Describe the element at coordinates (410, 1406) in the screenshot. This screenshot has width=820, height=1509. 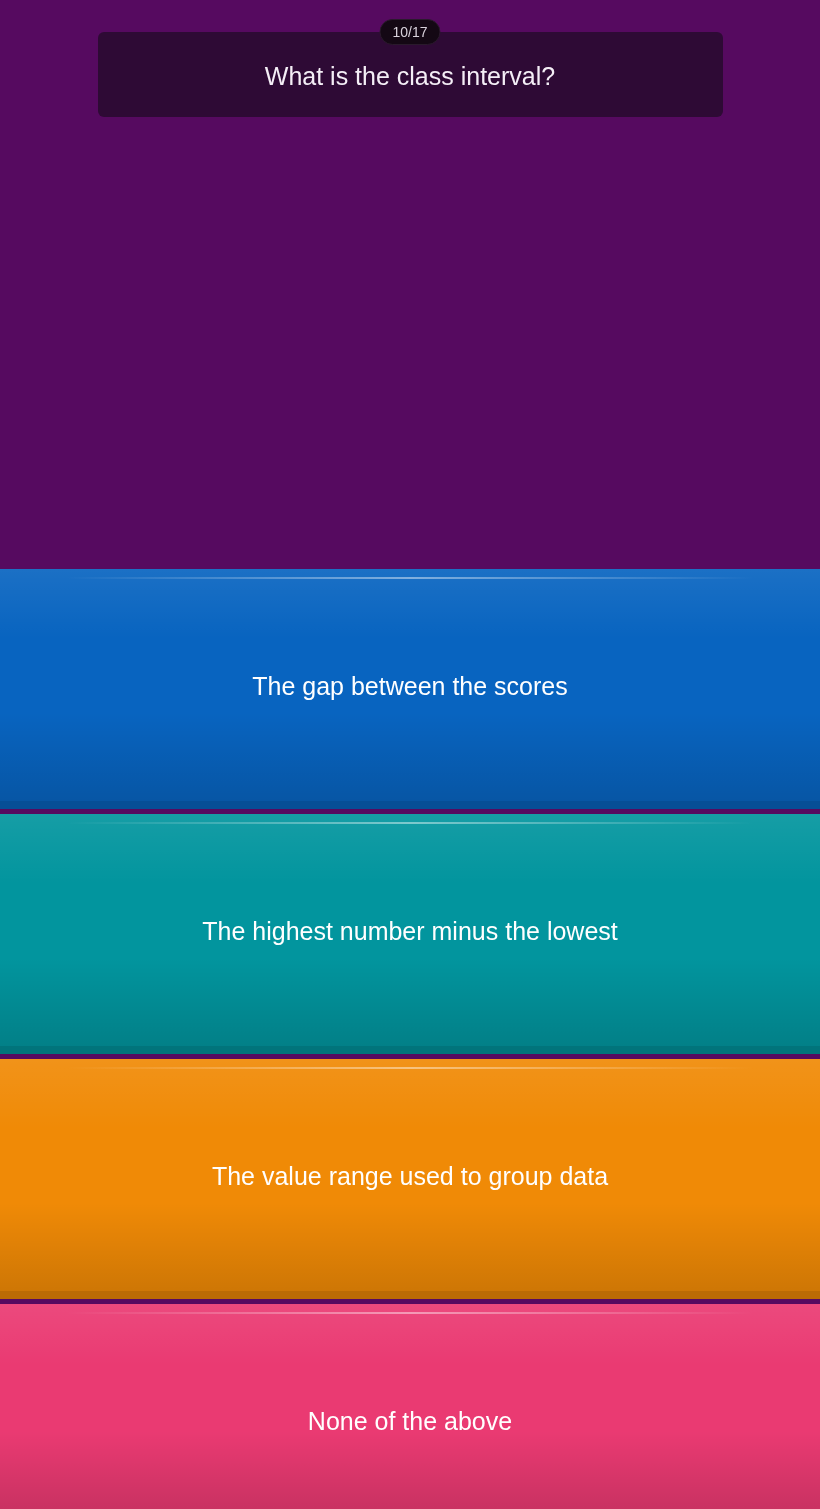
I see `answer-option: None of the above` at that location.